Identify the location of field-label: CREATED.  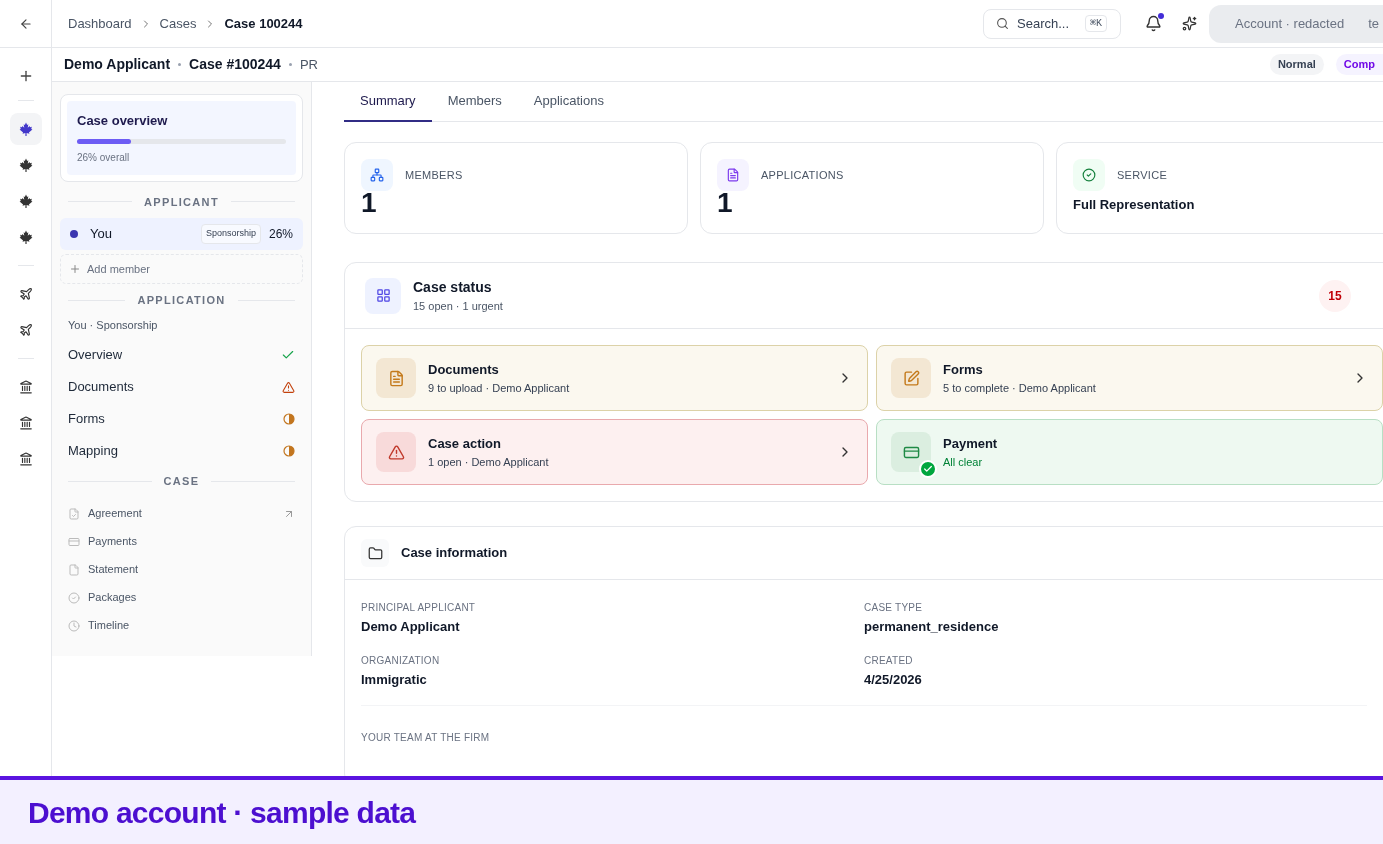
(889, 660).